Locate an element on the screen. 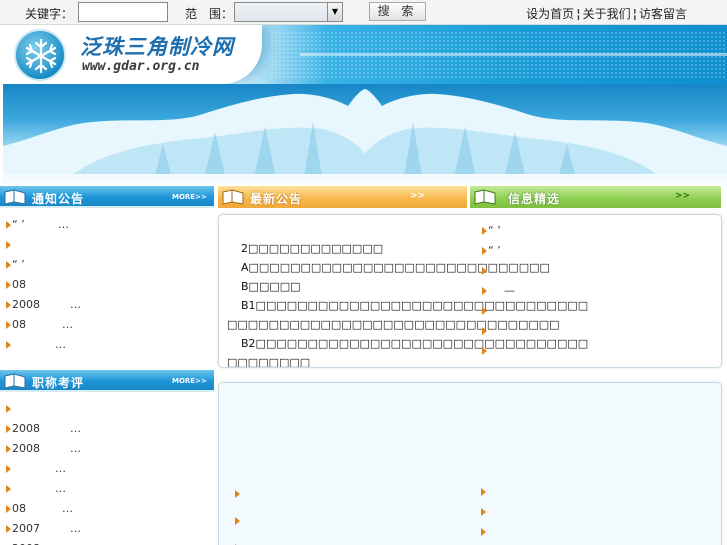 The image size is (727, 545). search-button: 搜 索 is located at coordinates (397, 11).